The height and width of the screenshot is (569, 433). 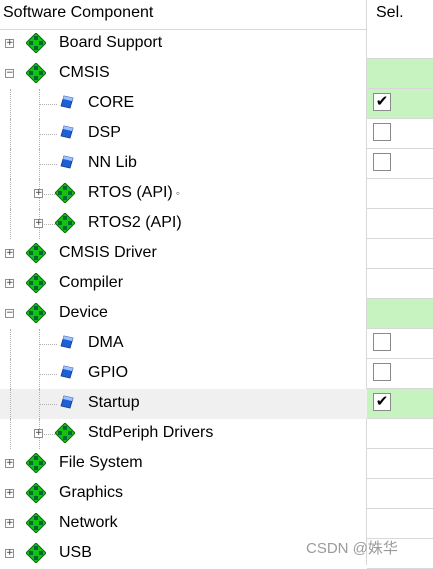 I want to click on tree-row-stdperiph-drivers: + StdPeriph Drivers, so click(x=216, y=434).